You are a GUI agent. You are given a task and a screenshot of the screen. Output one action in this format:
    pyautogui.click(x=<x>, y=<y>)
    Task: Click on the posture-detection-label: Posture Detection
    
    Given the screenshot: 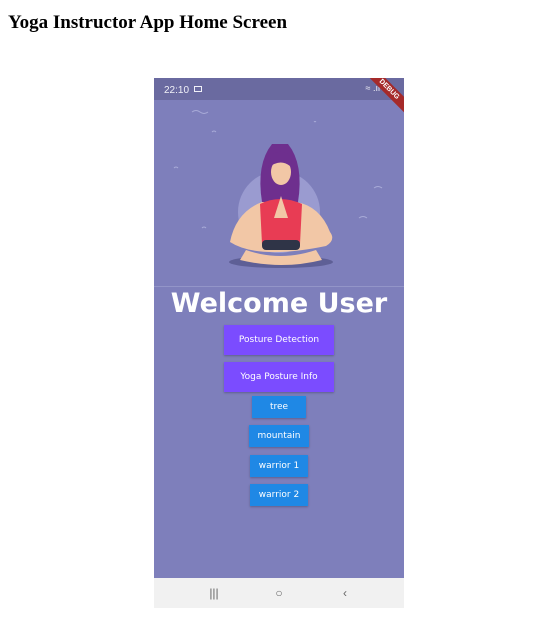 What is the action you would take?
    pyautogui.click(x=279, y=340)
    